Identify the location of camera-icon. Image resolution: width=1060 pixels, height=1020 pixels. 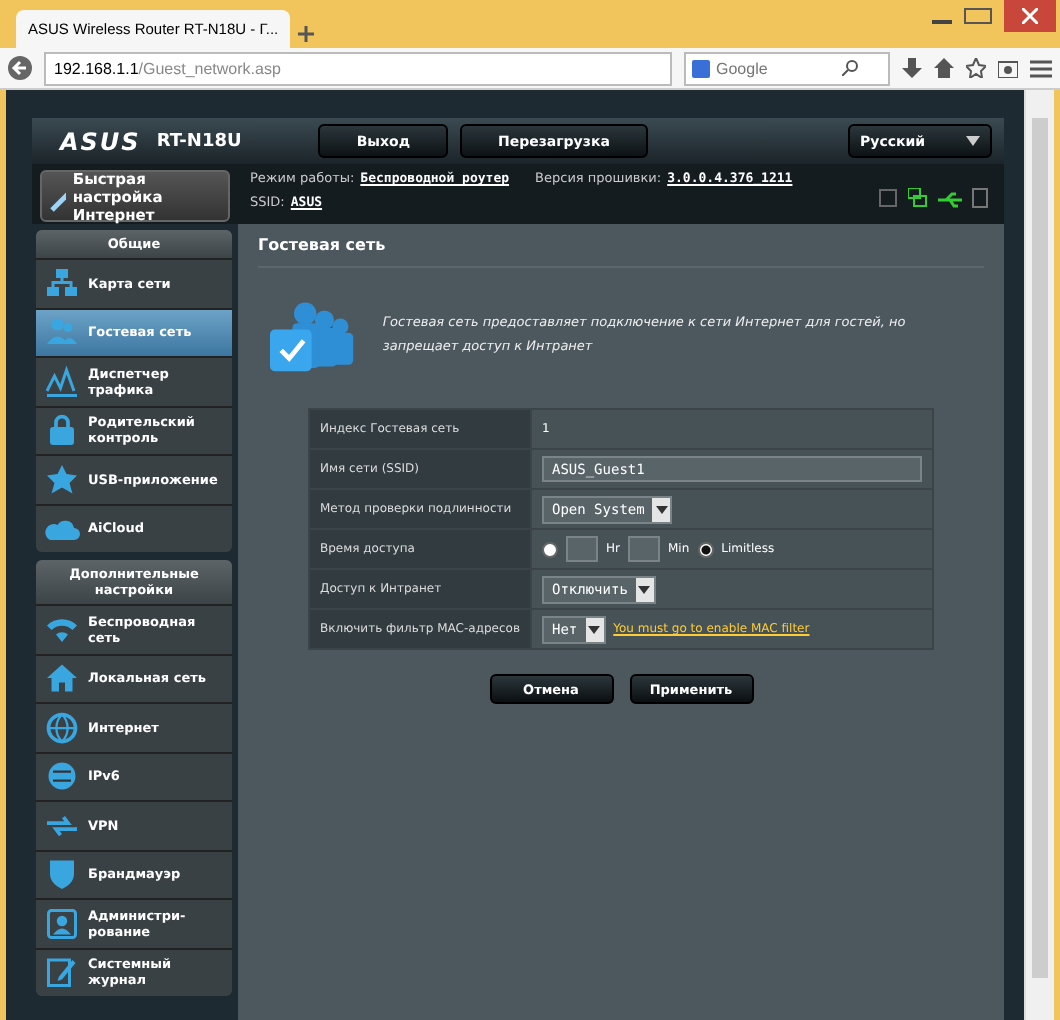
(1008, 68).